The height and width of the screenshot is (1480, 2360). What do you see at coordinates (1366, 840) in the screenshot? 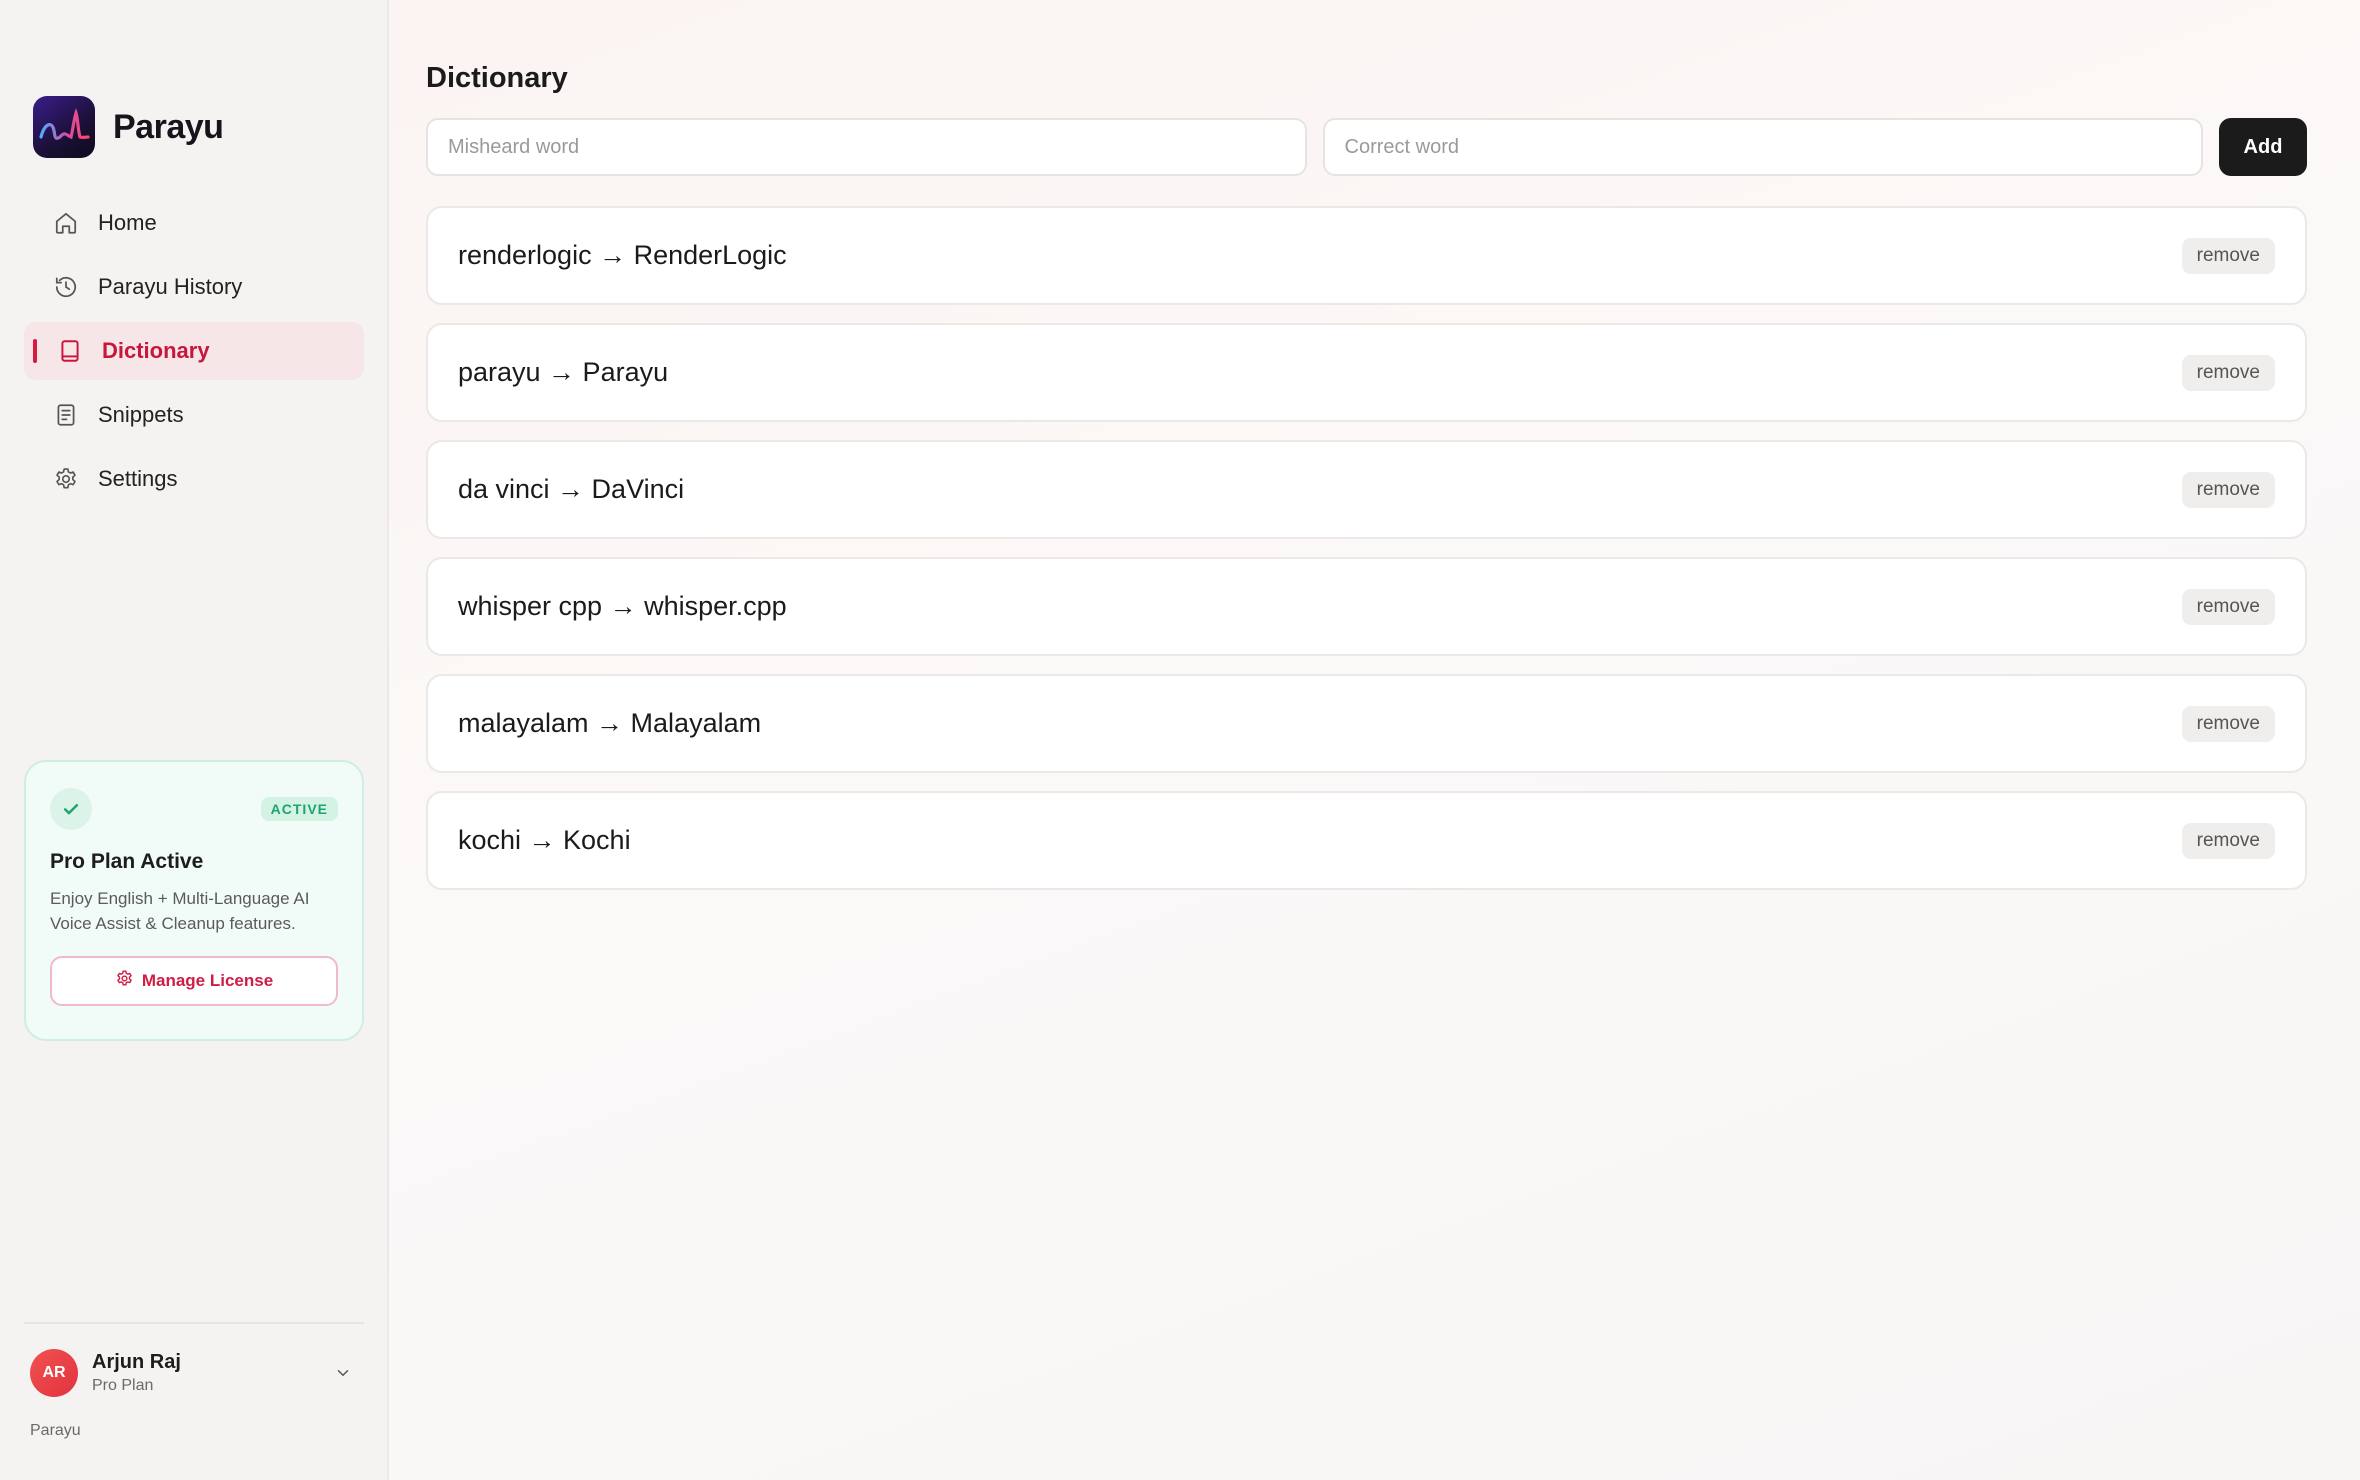
I see `list-item: kochi → Kochi remove` at bounding box center [1366, 840].